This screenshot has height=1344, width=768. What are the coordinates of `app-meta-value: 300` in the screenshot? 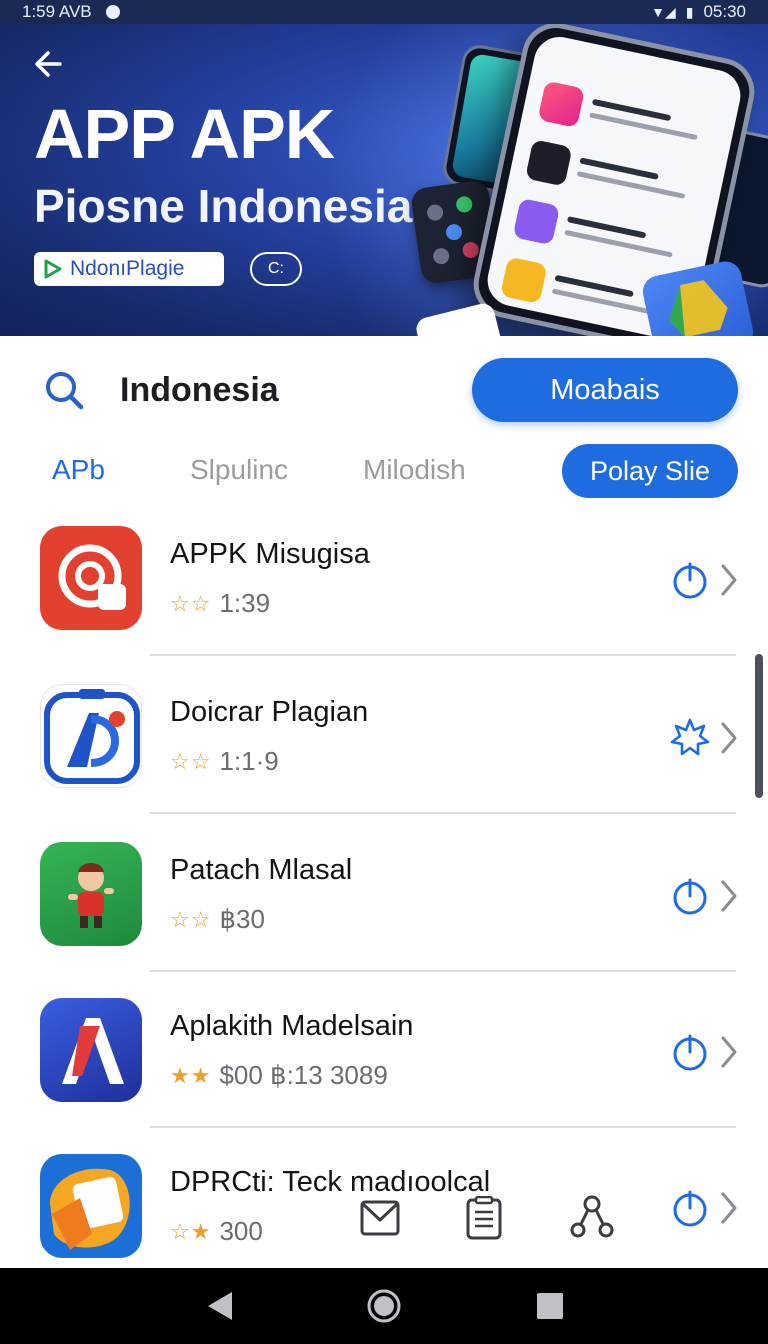 It's located at (241, 1231).